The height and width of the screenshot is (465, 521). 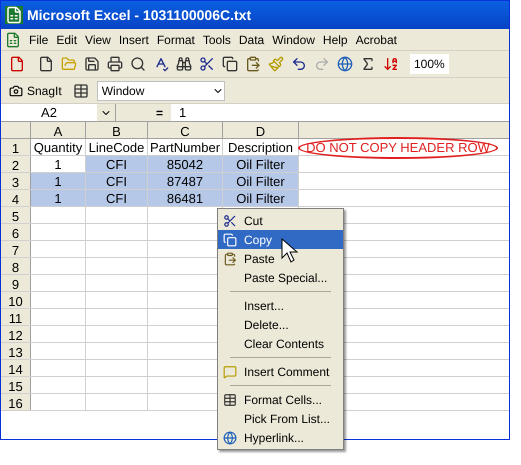 What do you see at coordinates (185, 181) in the screenshot?
I see `table-cell: 87487` at bounding box center [185, 181].